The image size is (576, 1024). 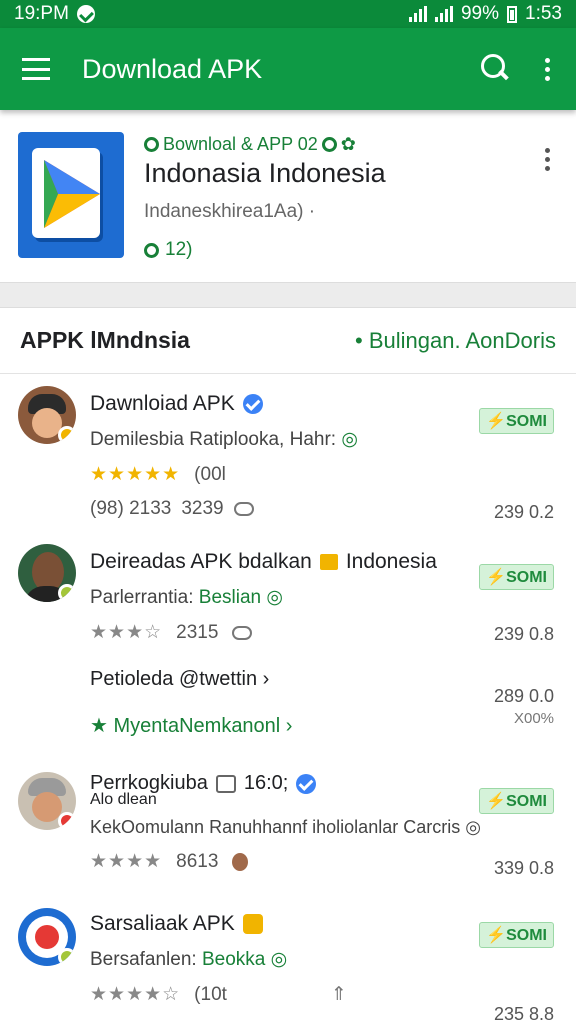 What do you see at coordinates (329, 144) in the screenshot?
I see `check-icon` at bounding box center [329, 144].